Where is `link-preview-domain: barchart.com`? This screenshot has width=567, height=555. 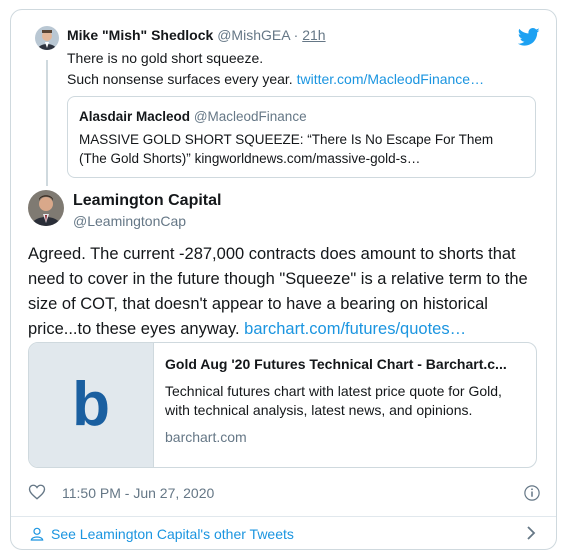
link-preview-domain: barchart.com is located at coordinates (206, 437).